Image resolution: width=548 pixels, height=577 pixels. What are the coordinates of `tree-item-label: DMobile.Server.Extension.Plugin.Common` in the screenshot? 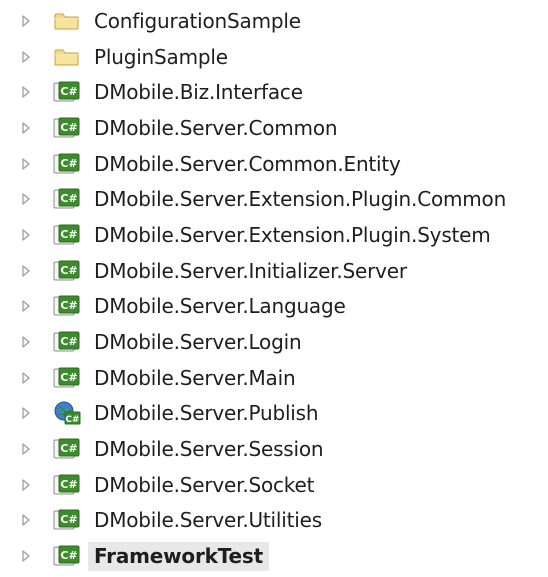 It's located at (300, 199).